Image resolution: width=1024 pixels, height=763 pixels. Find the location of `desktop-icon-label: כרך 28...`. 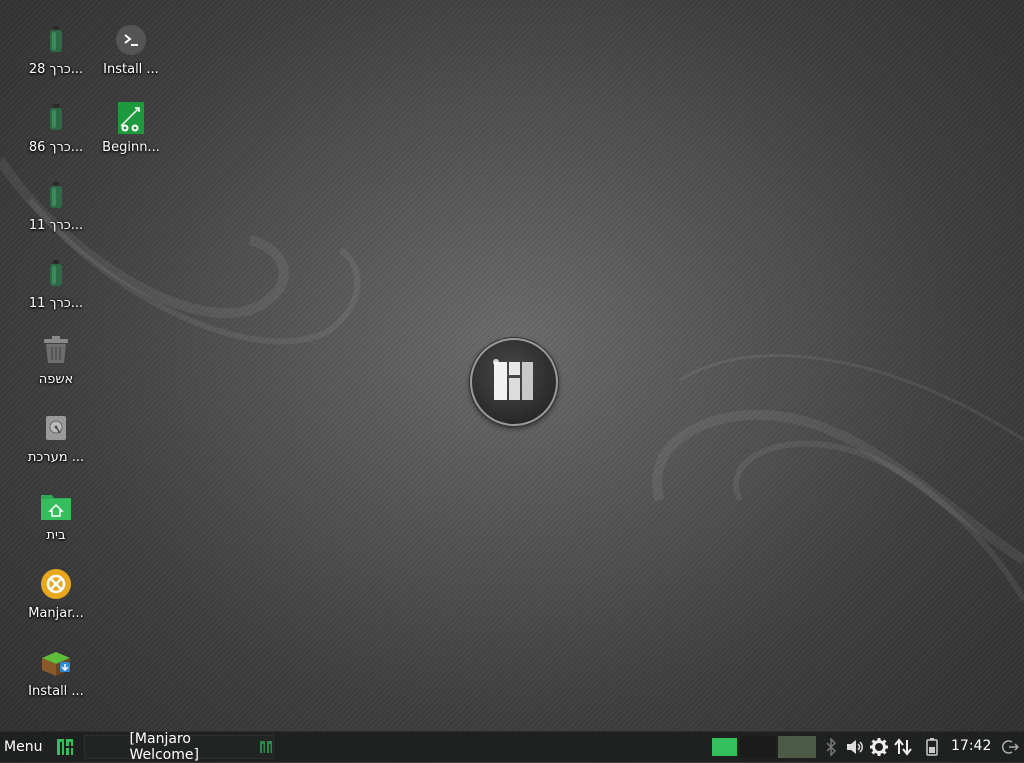

desktop-icon-label: כרך 28... is located at coordinates (56, 69).